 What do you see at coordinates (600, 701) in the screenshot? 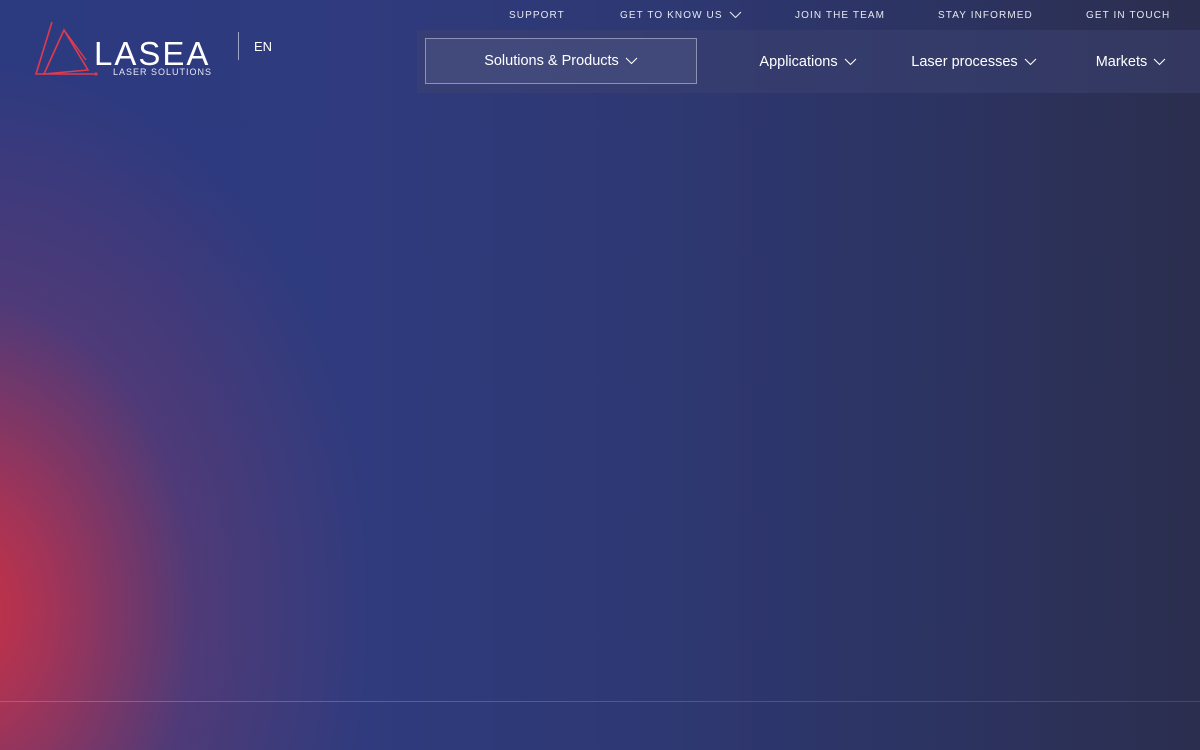
I see `hero-bottom-divider` at bounding box center [600, 701].